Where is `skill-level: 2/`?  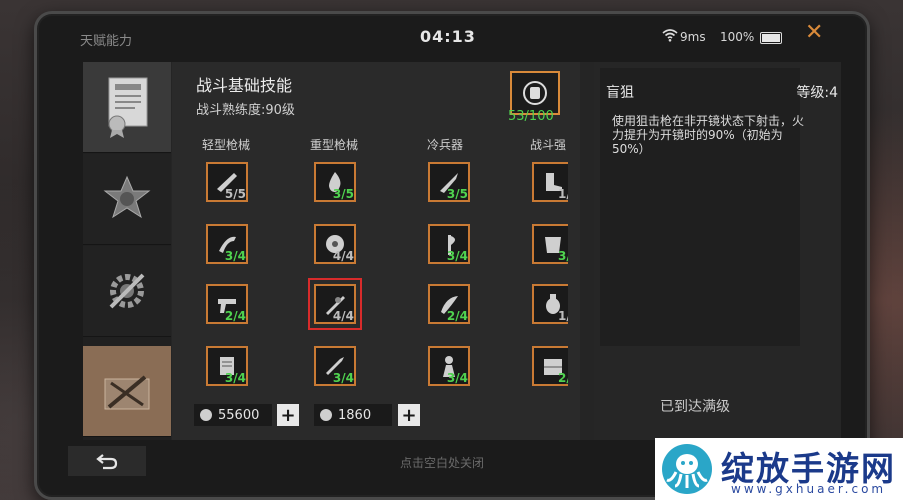
skill-level: 2/ is located at coordinates (563, 378).